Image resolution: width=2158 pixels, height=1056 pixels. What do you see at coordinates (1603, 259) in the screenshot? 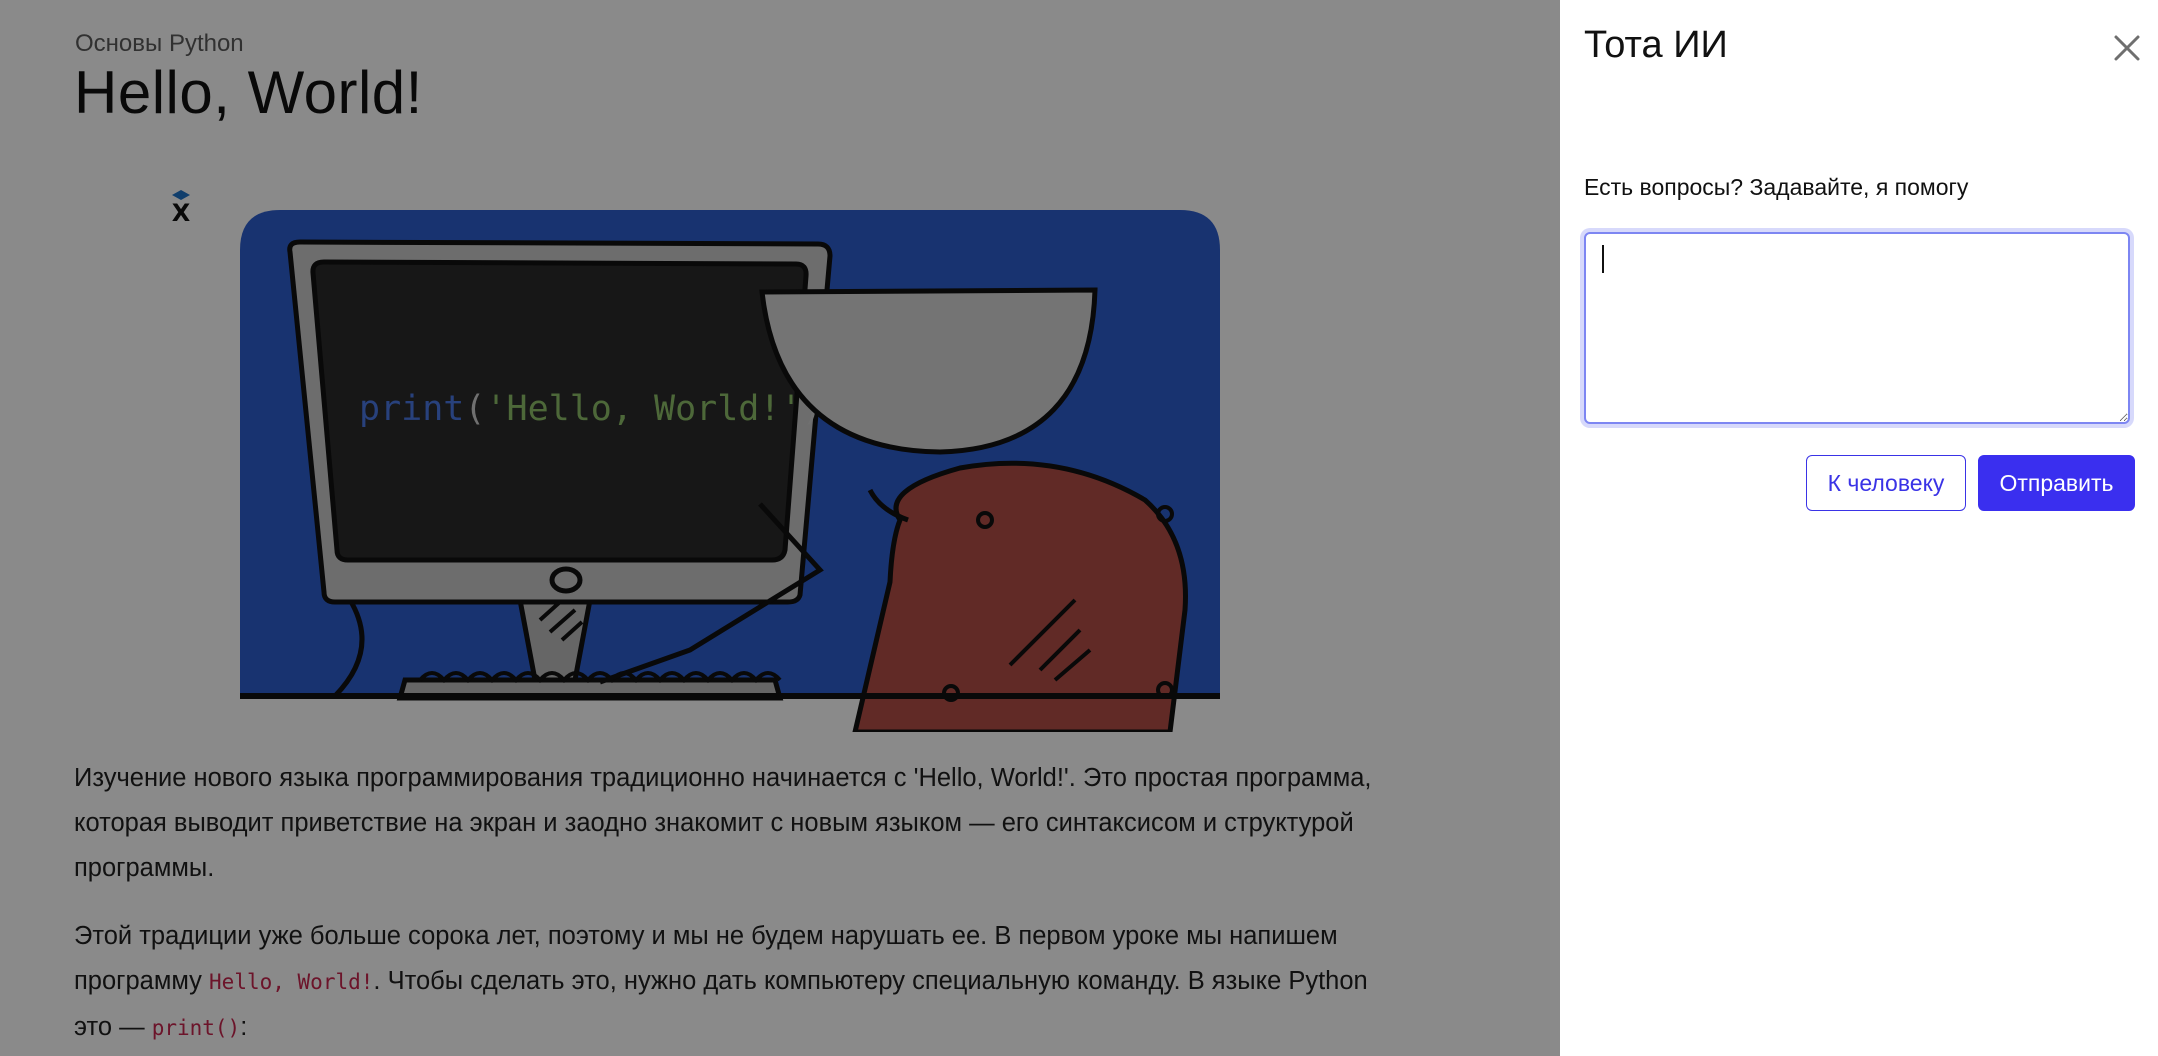
I see `text-caret` at bounding box center [1603, 259].